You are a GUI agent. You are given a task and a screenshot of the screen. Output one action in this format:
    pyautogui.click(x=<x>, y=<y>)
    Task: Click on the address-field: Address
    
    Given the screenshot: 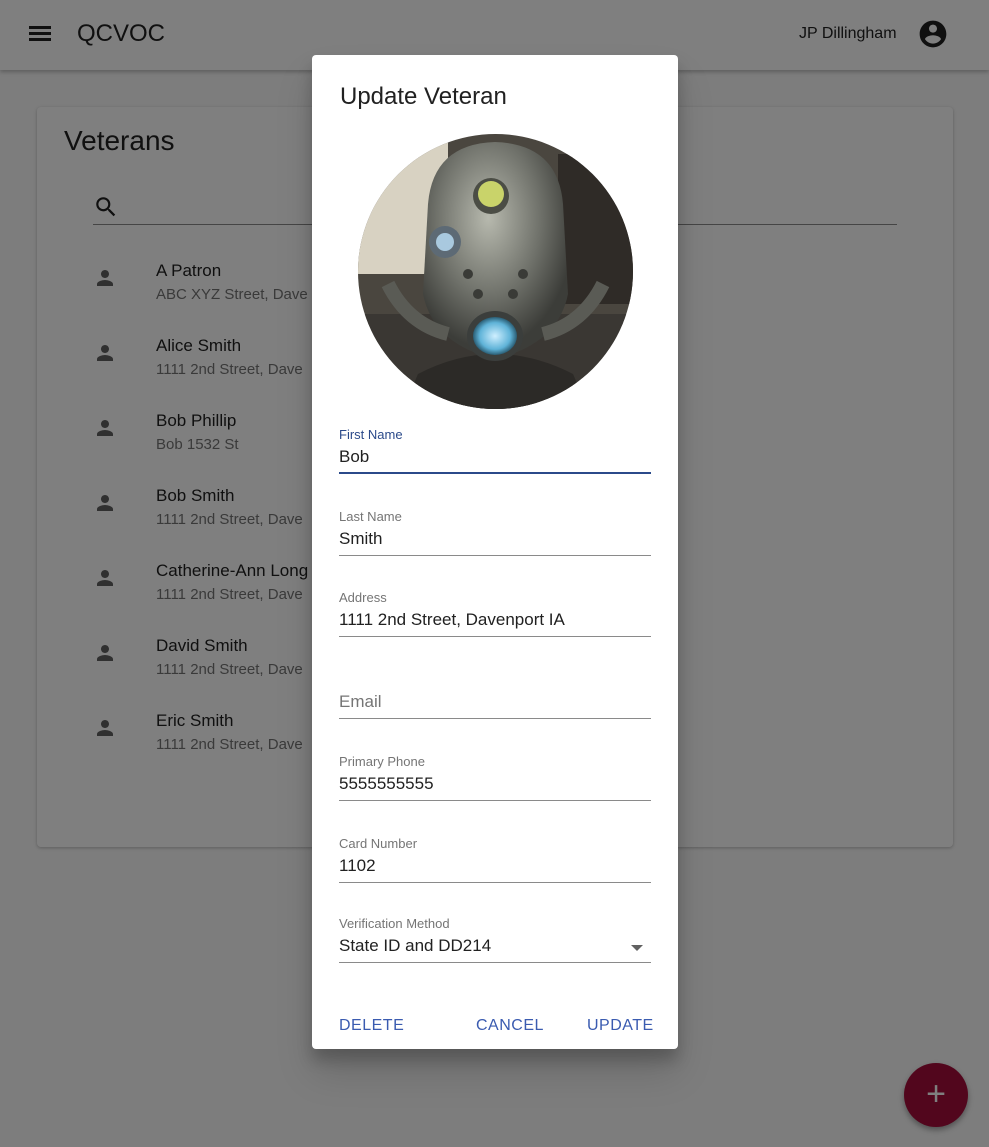 What is the action you would take?
    pyautogui.click(x=495, y=615)
    